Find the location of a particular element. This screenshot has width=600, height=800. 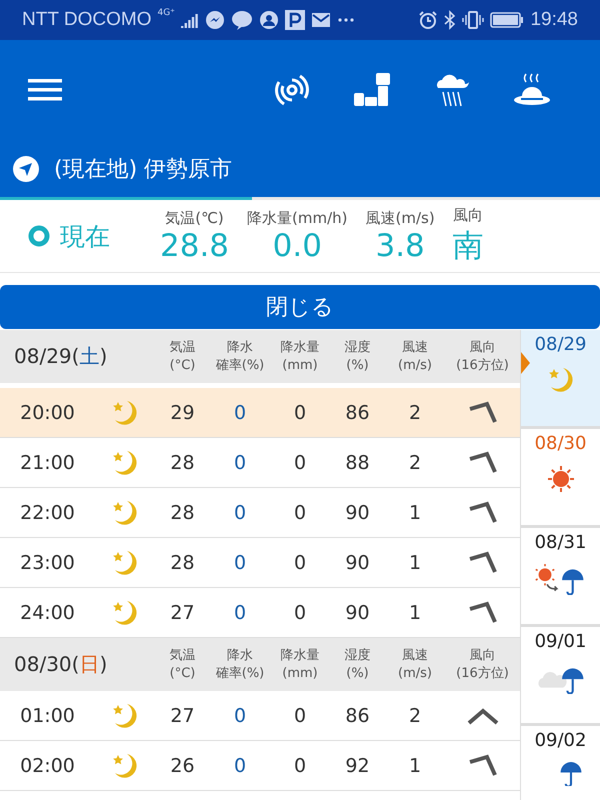

reading-value: 3.8 is located at coordinates (400, 246).